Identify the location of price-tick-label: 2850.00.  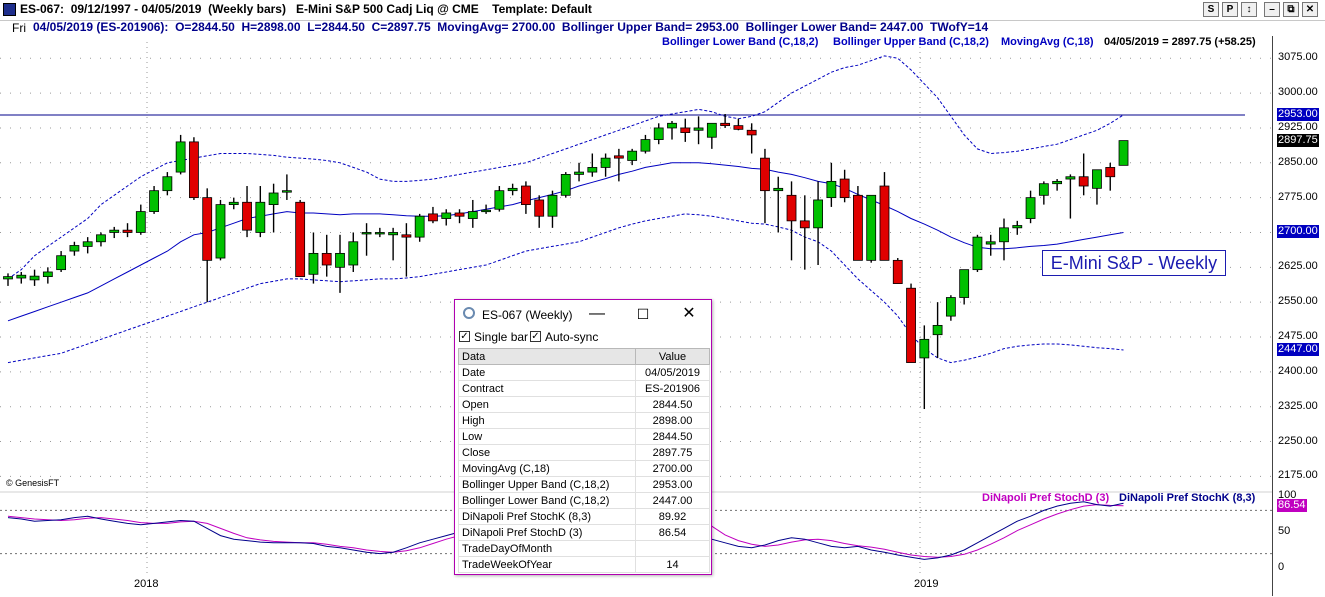
(1298, 161).